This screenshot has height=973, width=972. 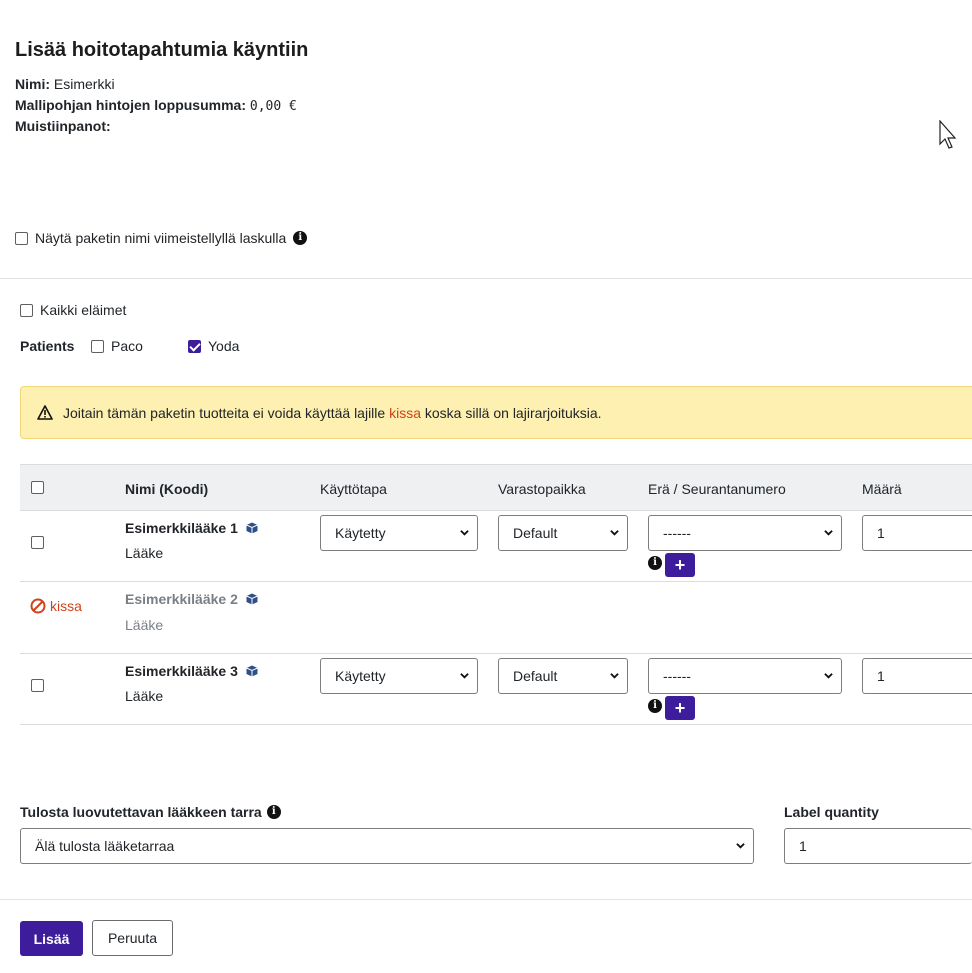 What do you see at coordinates (32, 84) in the screenshot?
I see `name-label: Nimi:` at bounding box center [32, 84].